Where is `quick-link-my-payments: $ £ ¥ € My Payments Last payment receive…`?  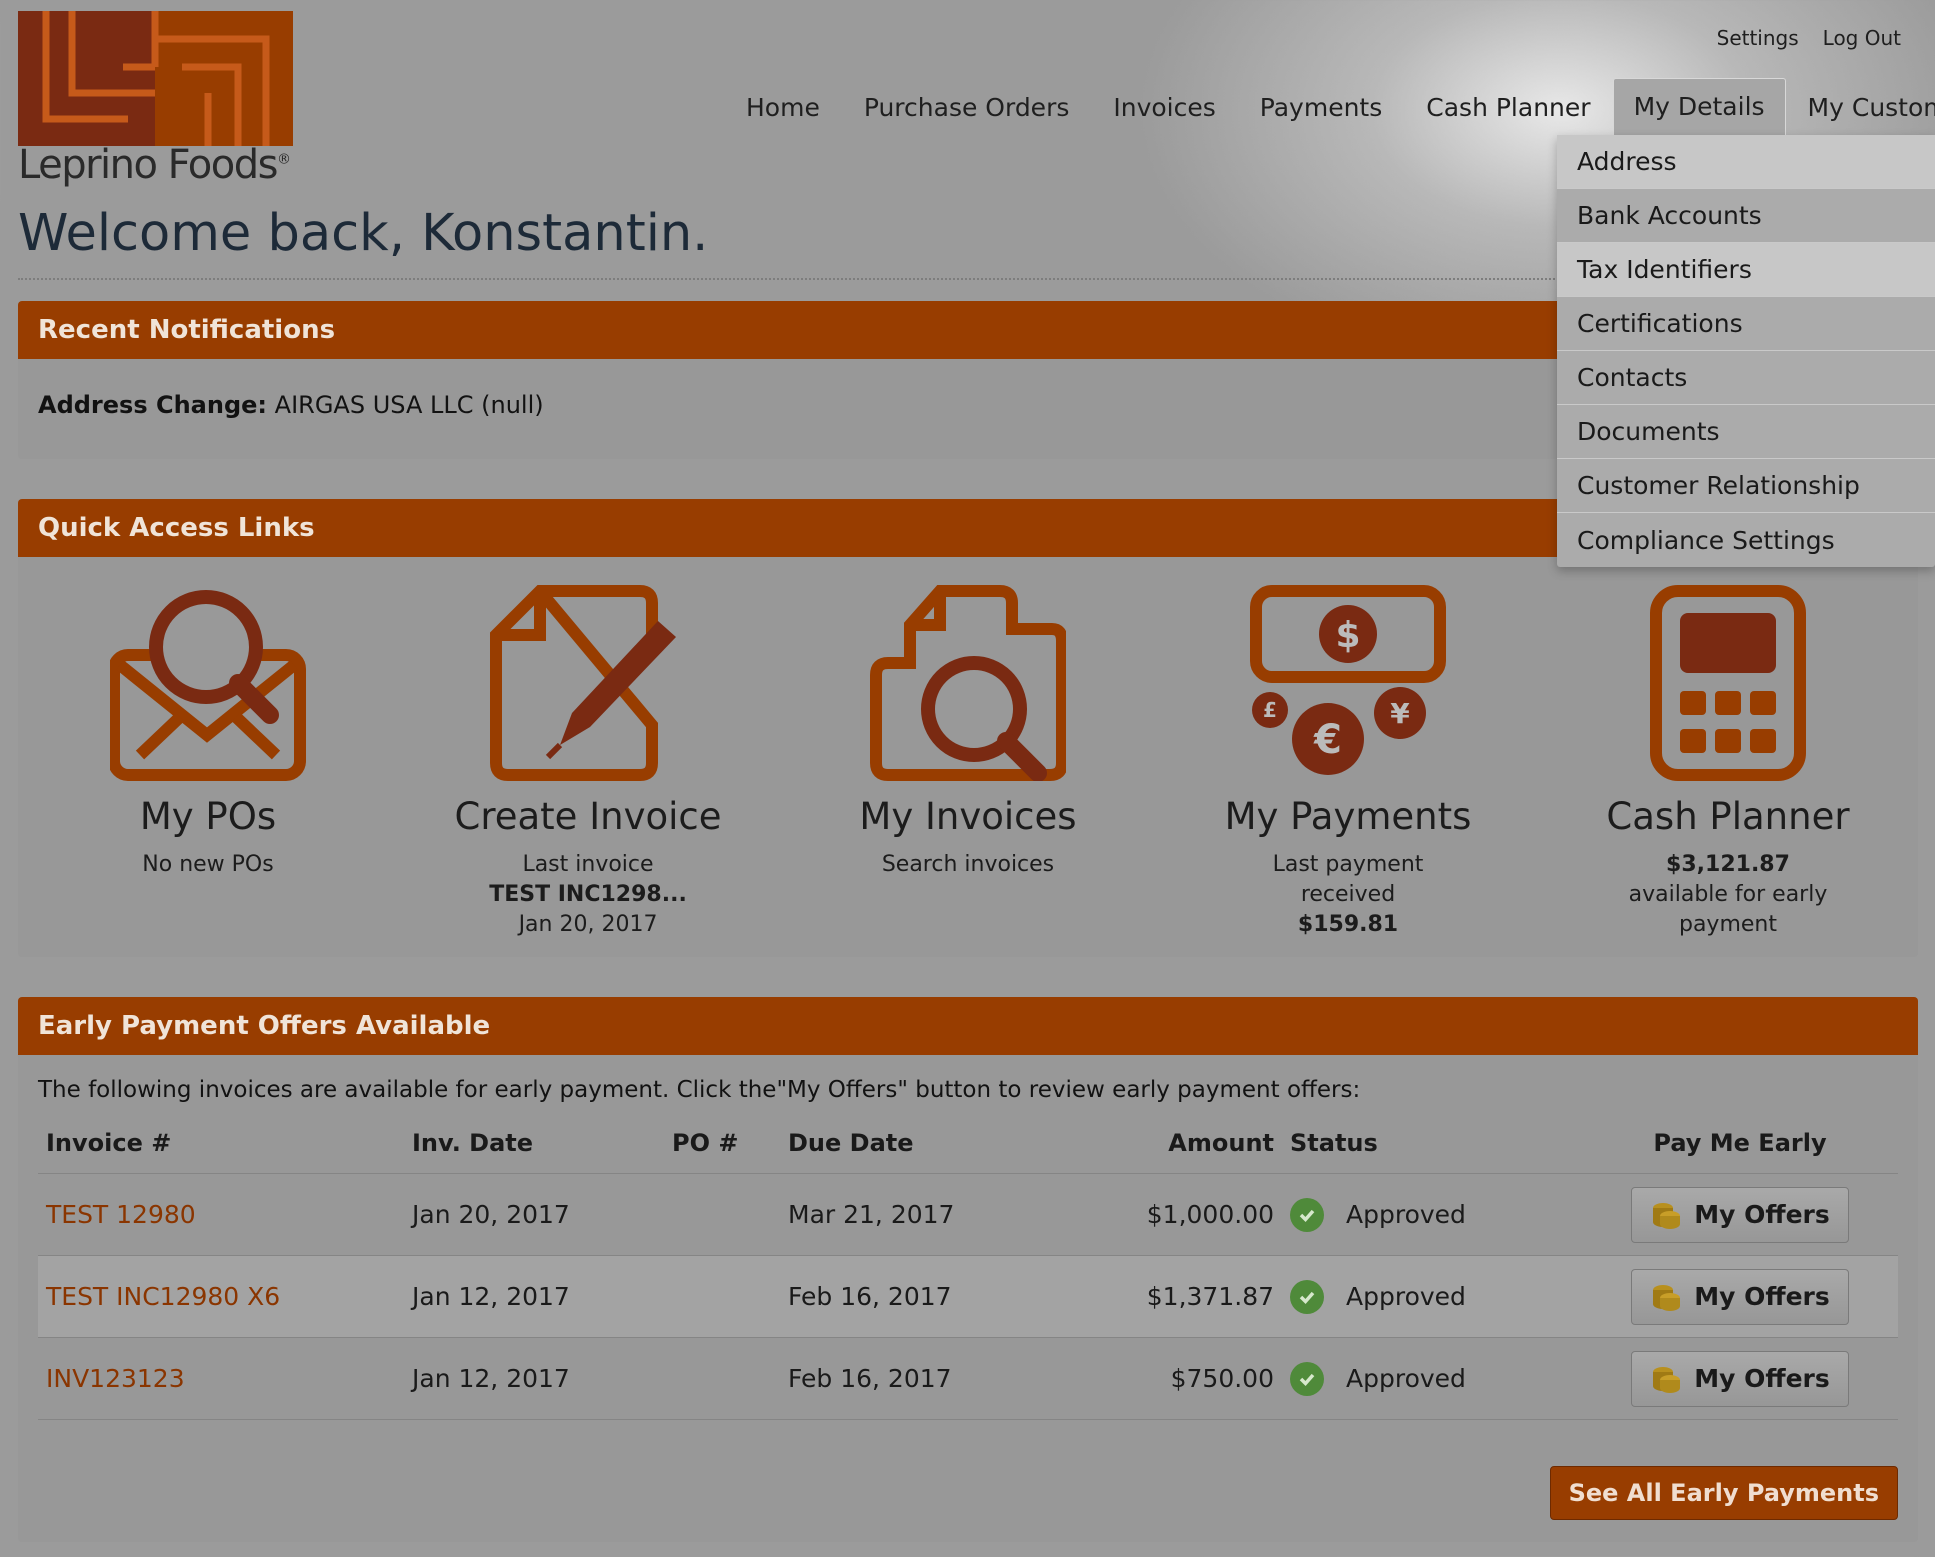
quick-link-my-payments: $ £ ¥ € My Payments Last payment receive… is located at coordinates (1348, 757).